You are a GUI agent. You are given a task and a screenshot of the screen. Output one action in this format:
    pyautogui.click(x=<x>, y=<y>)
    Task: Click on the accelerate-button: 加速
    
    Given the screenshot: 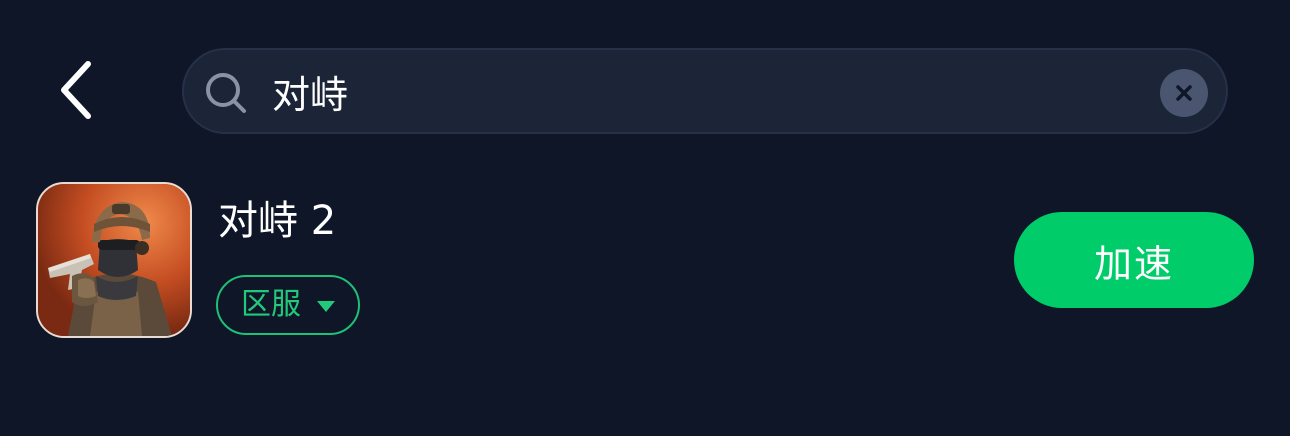 What is the action you would take?
    pyautogui.click(x=1134, y=260)
    